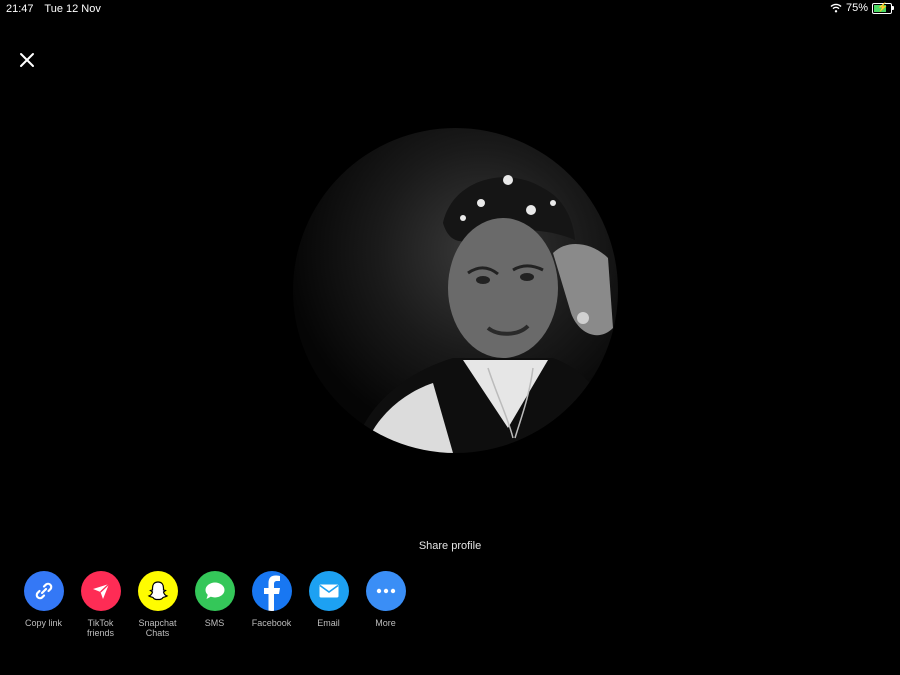 Image resolution: width=900 pixels, height=675 pixels. I want to click on status-right: 75% ⚡, so click(862, 8).